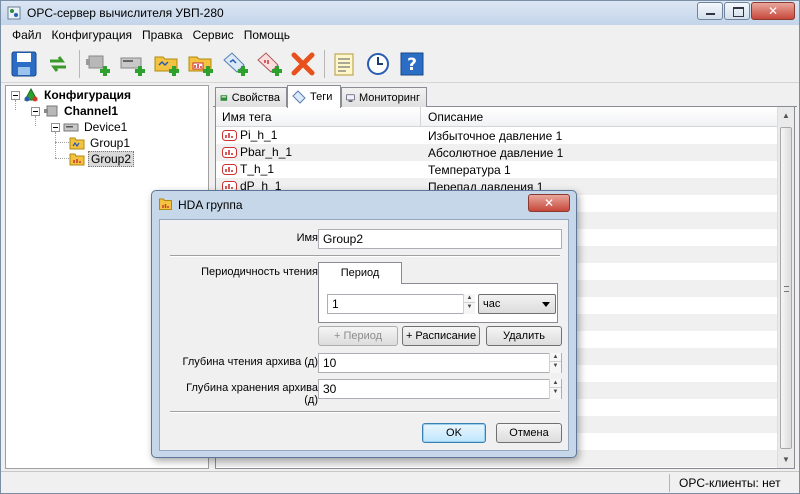 The image size is (800, 494). What do you see at coordinates (440, 389) in the screenshot?
I see `store-depth-input: 30` at bounding box center [440, 389].